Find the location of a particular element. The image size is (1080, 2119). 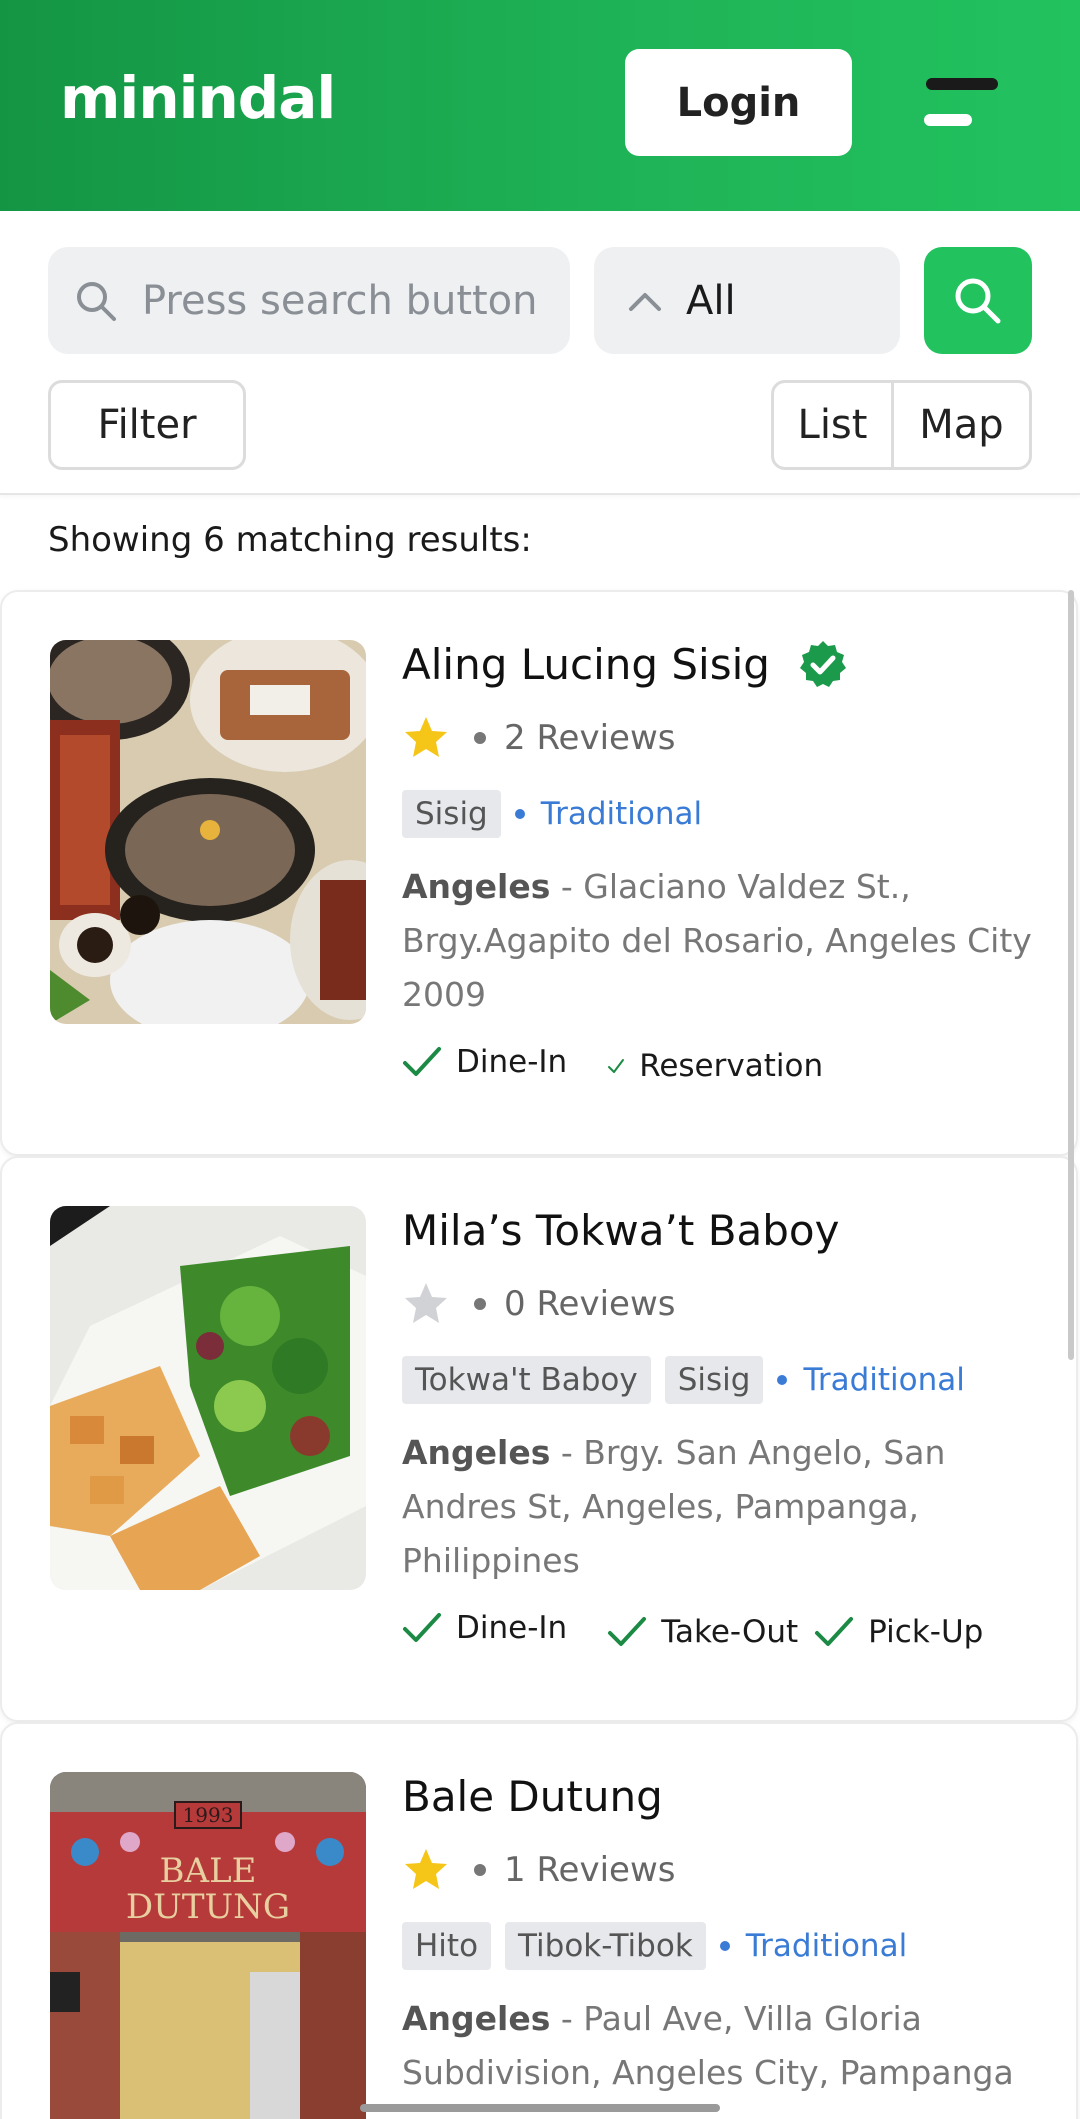

service-options: Dine-In Take-Out Pick-Up is located at coordinates (722, 1628).